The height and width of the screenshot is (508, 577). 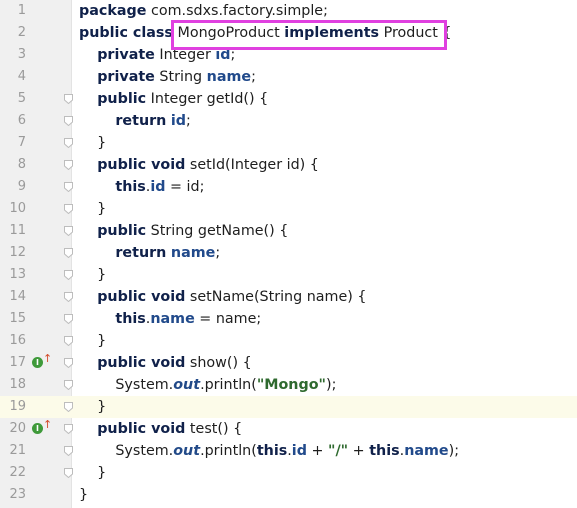 I want to click on code-line: 18 System.out.println("Mongo");, so click(x=288, y=385).